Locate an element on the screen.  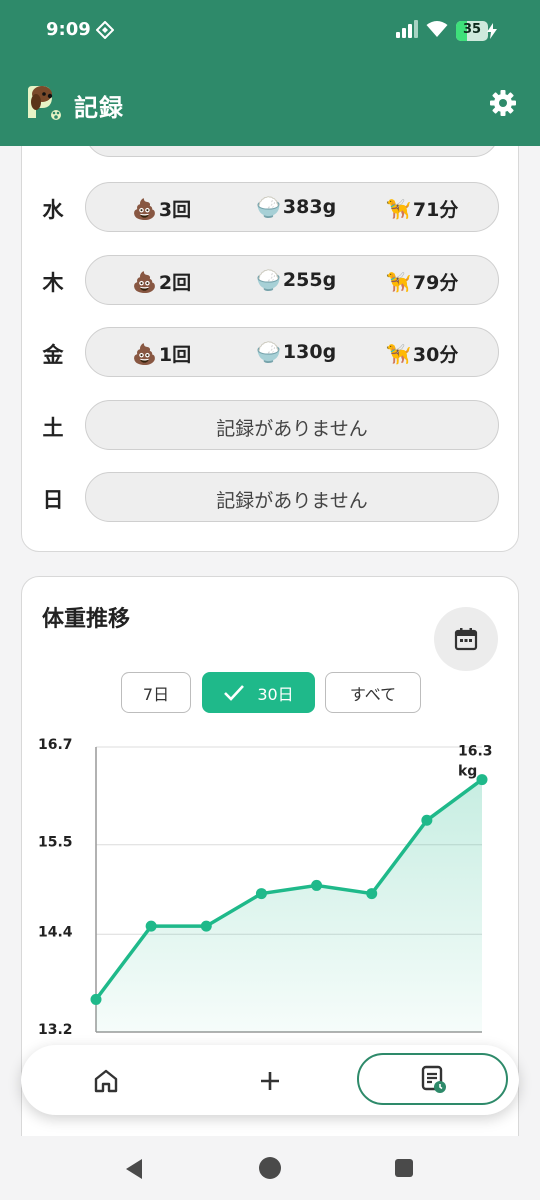
home-circle-icon is located at coordinates (270, 1168).